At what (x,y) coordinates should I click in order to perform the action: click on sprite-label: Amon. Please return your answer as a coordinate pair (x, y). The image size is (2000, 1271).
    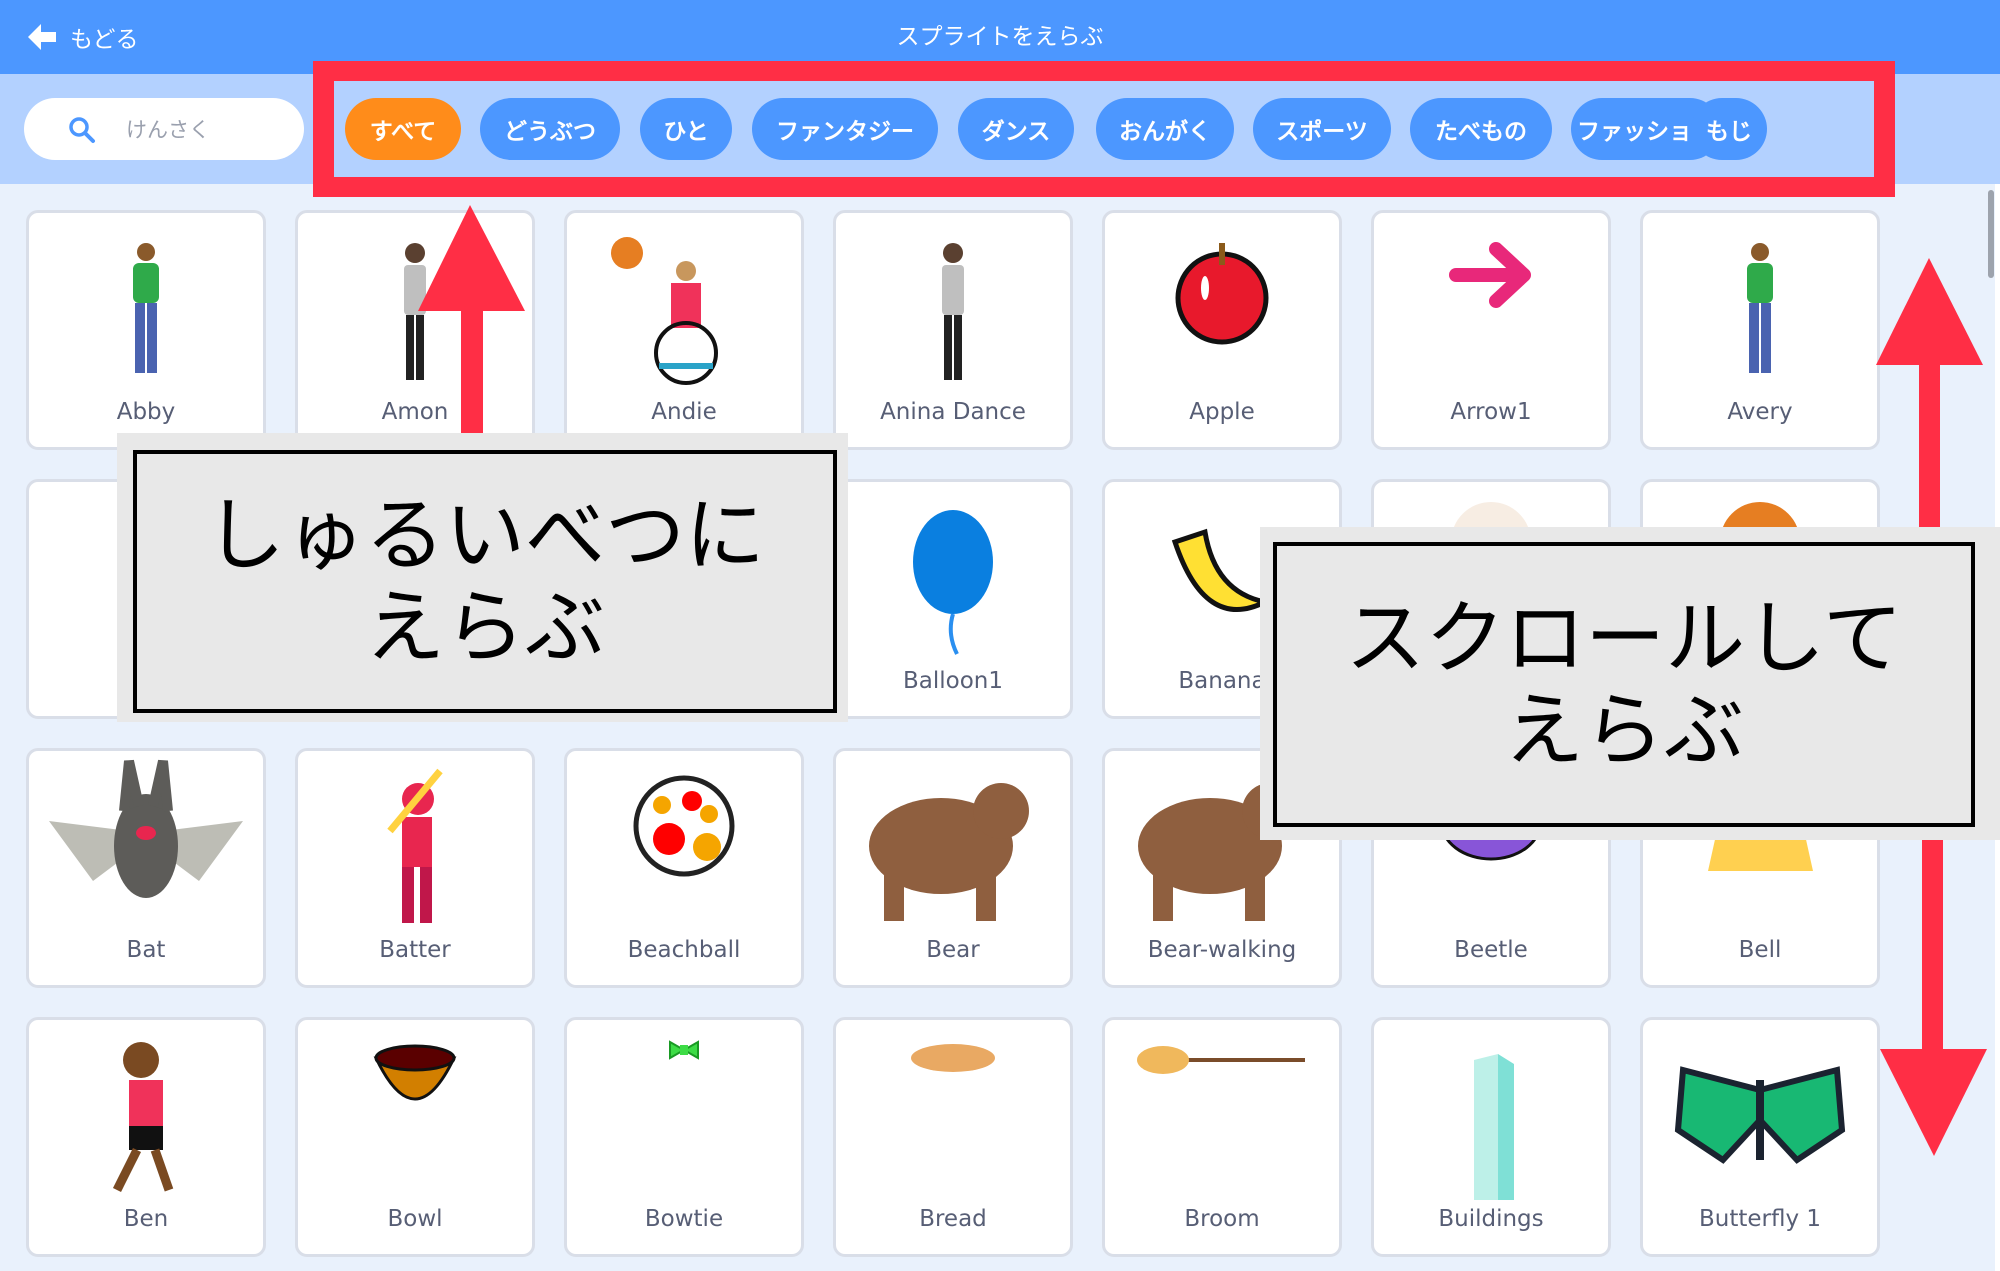
    Looking at the image, I should click on (415, 412).